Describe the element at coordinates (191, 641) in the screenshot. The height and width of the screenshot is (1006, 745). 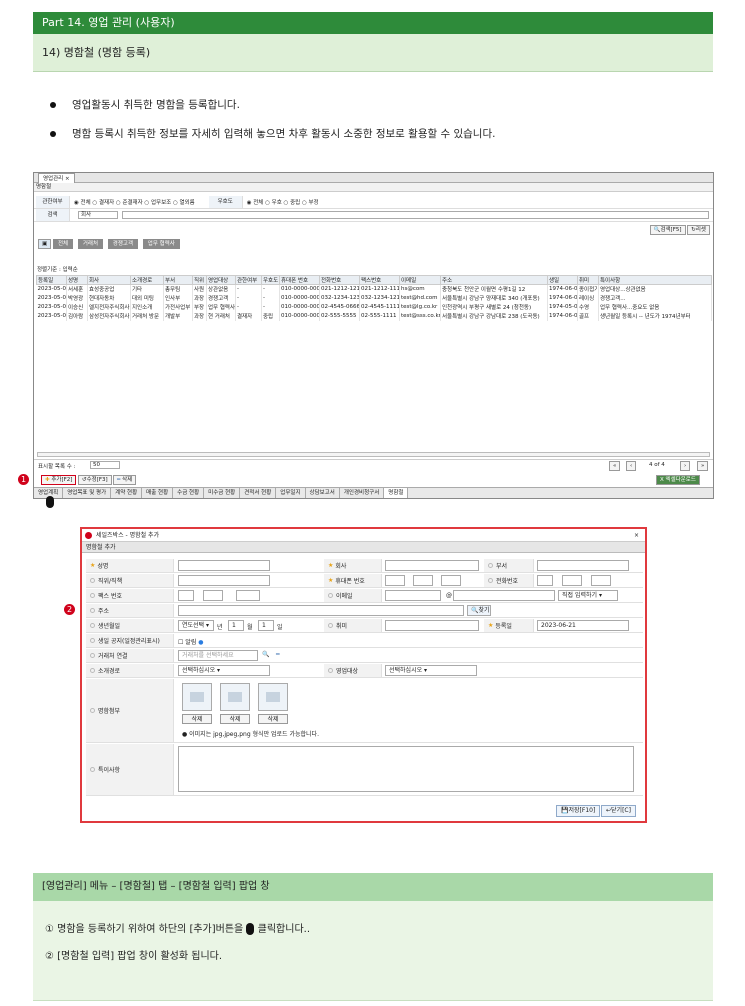
I see `alarm-checkbox: ☐ 알림 ●` at that location.